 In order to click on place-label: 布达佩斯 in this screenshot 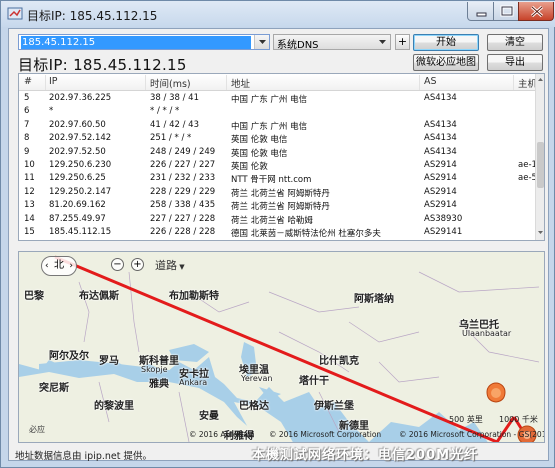, I will do `click(99, 296)`.